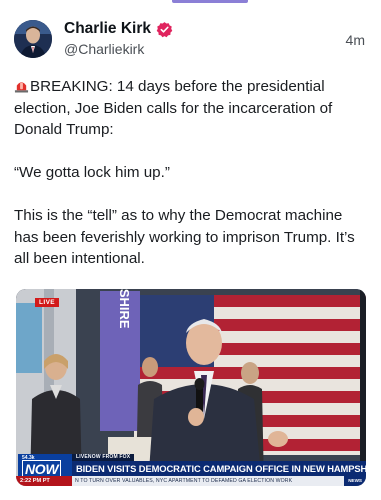  Describe the element at coordinates (164, 29) in the screenshot. I see `verified-badge-icon` at that location.